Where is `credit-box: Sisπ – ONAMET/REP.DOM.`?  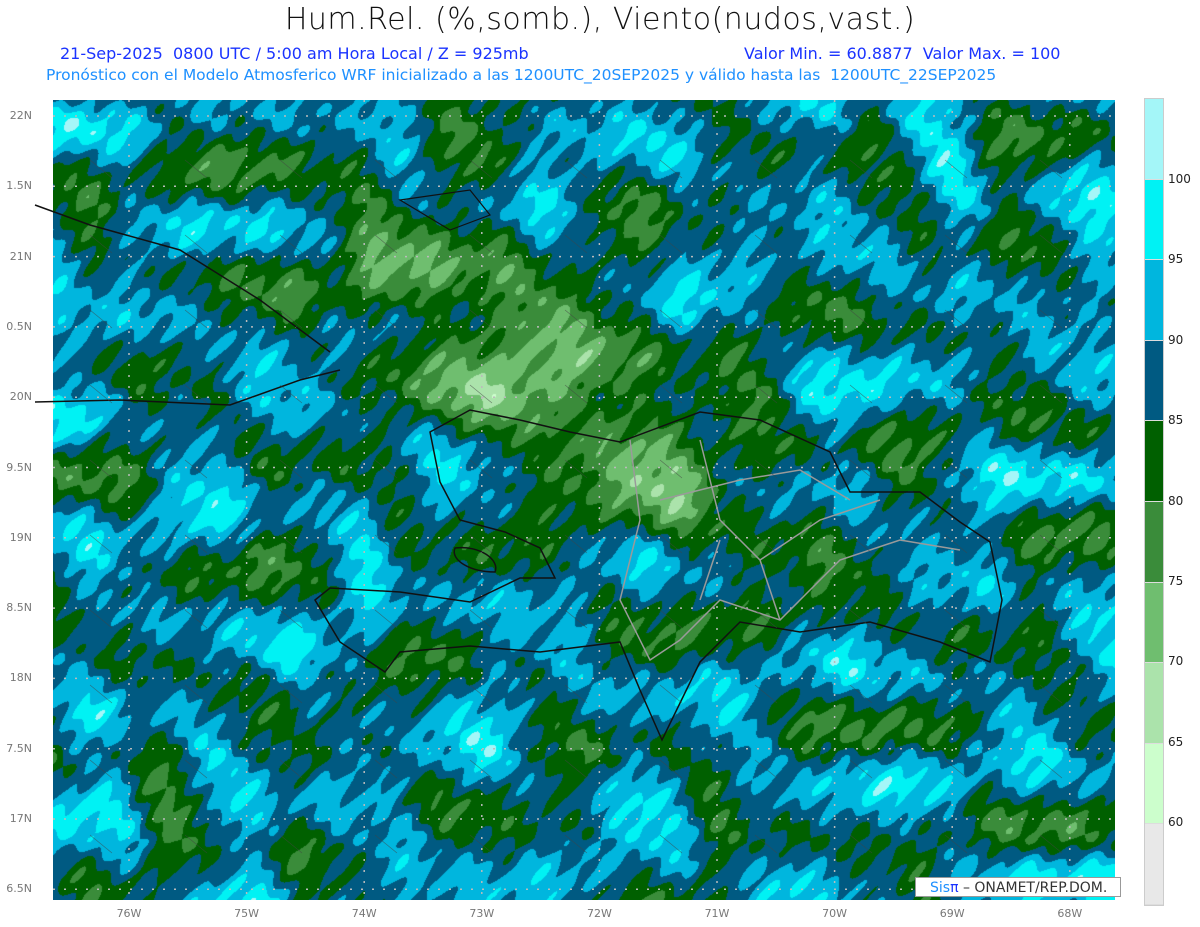 credit-box: Sisπ – ONAMET/REP.DOM. is located at coordinates (1018, 887).